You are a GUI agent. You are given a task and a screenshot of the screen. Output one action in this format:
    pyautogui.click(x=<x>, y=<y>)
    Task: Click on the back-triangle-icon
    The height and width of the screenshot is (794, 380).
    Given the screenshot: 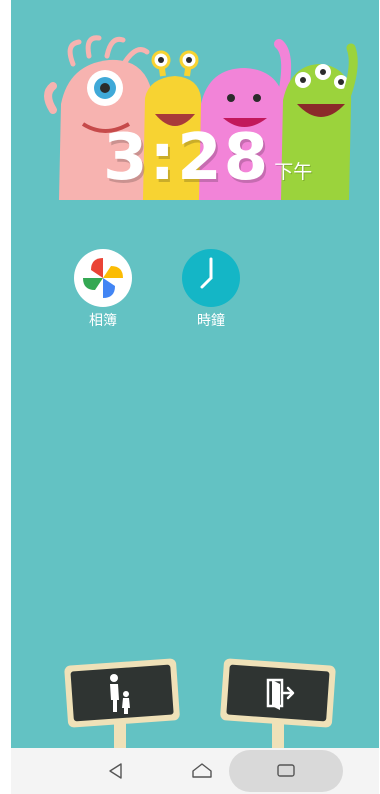 What is the action you would take?
    pyautogui.click(x=115, y=771)
    